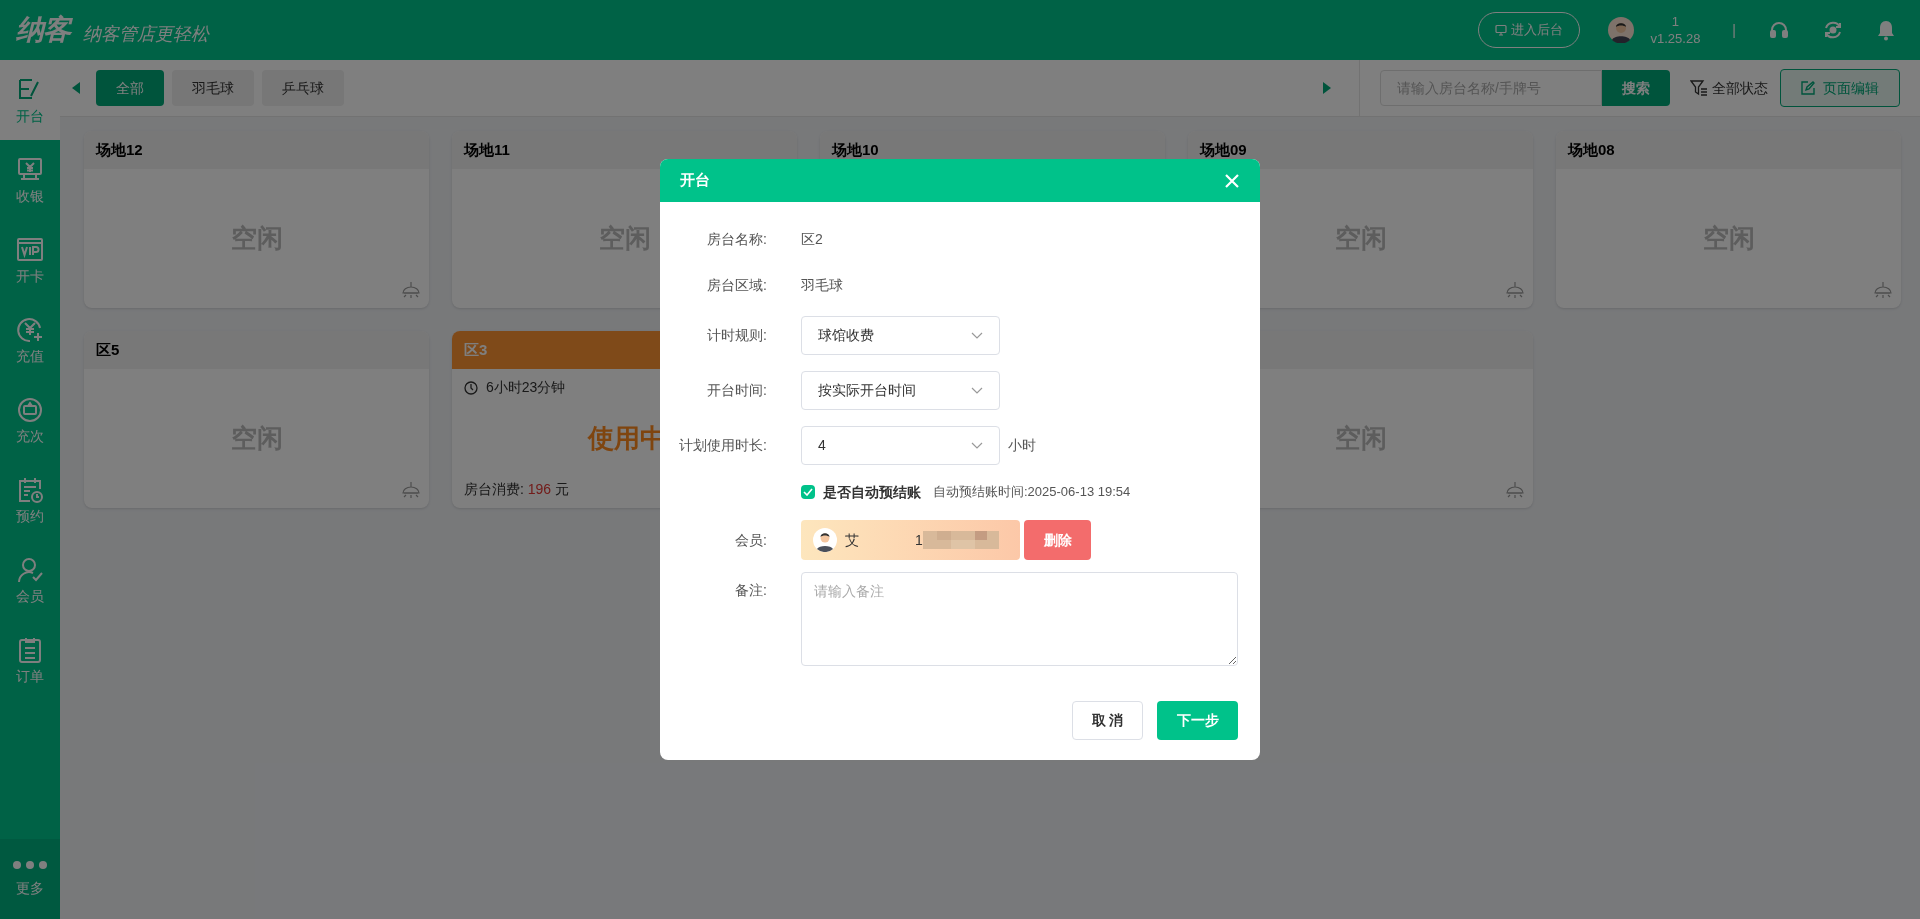  Describe the element at coordinates (900, 335) in the screenshot. I see `select-field: 球馆收费` at that location.